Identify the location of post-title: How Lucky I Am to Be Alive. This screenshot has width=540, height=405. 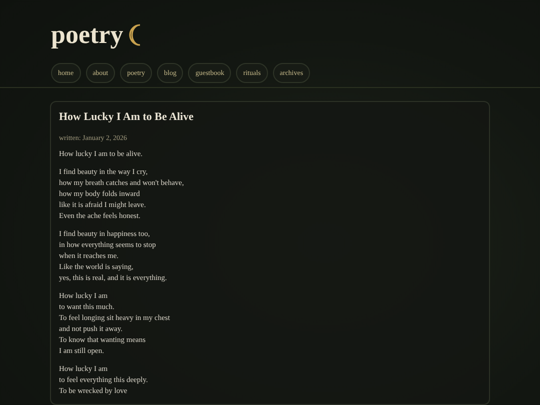
(126, 117).